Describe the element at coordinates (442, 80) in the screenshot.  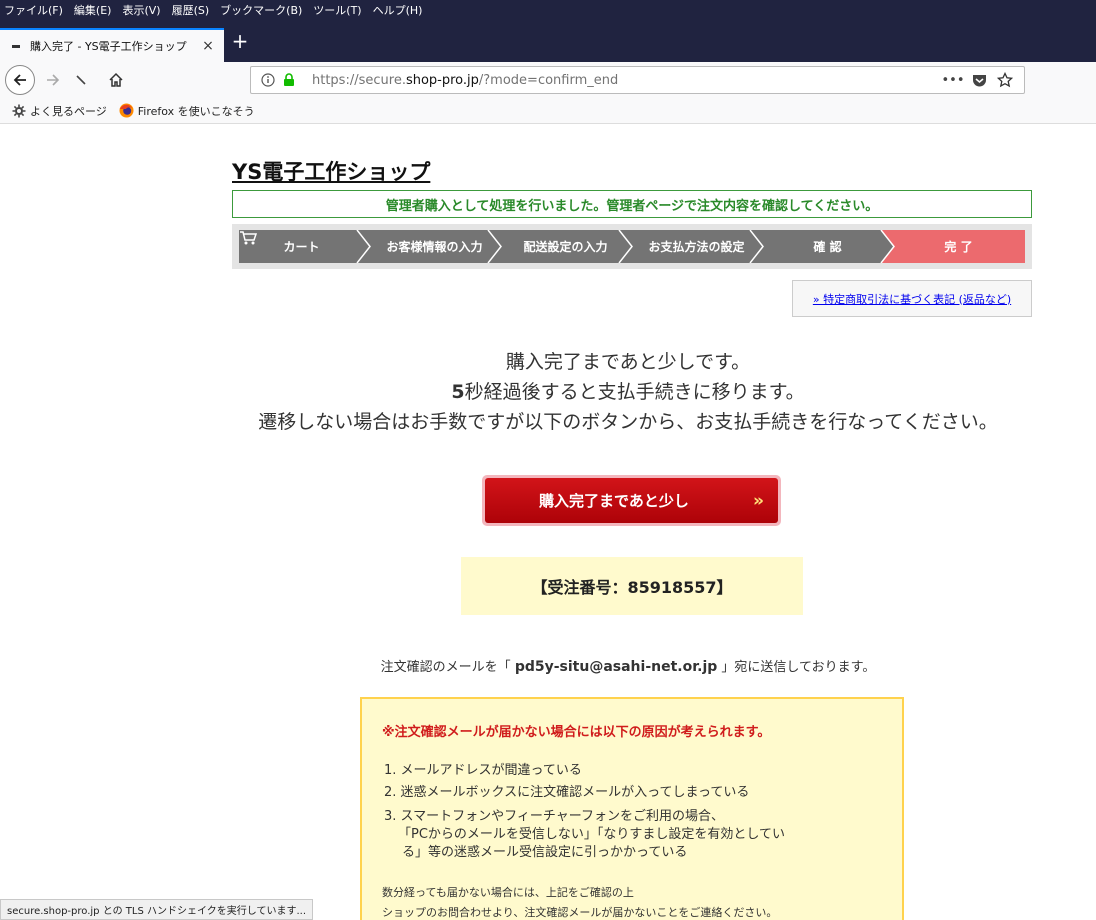
I see `url-domain: shop-pro.jp` at that location.